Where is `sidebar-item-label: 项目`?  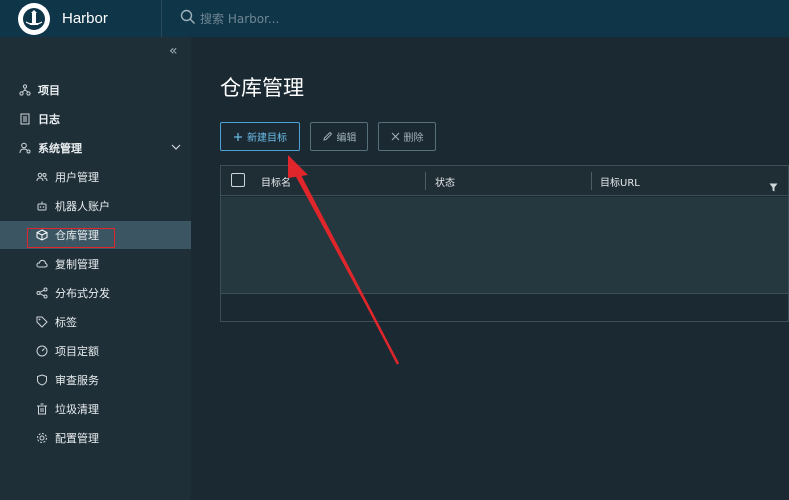 sidebar-item-label: 项目 is located at coordinates (49, 90).